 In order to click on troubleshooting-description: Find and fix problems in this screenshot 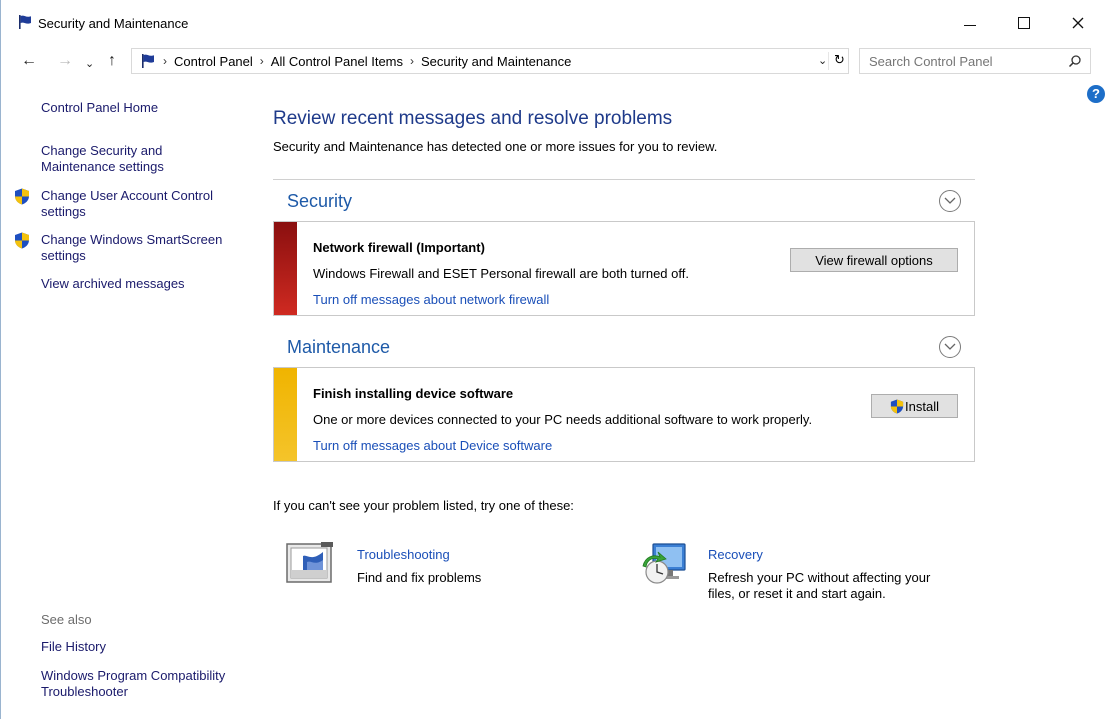, I will do `click(419, 577)`.